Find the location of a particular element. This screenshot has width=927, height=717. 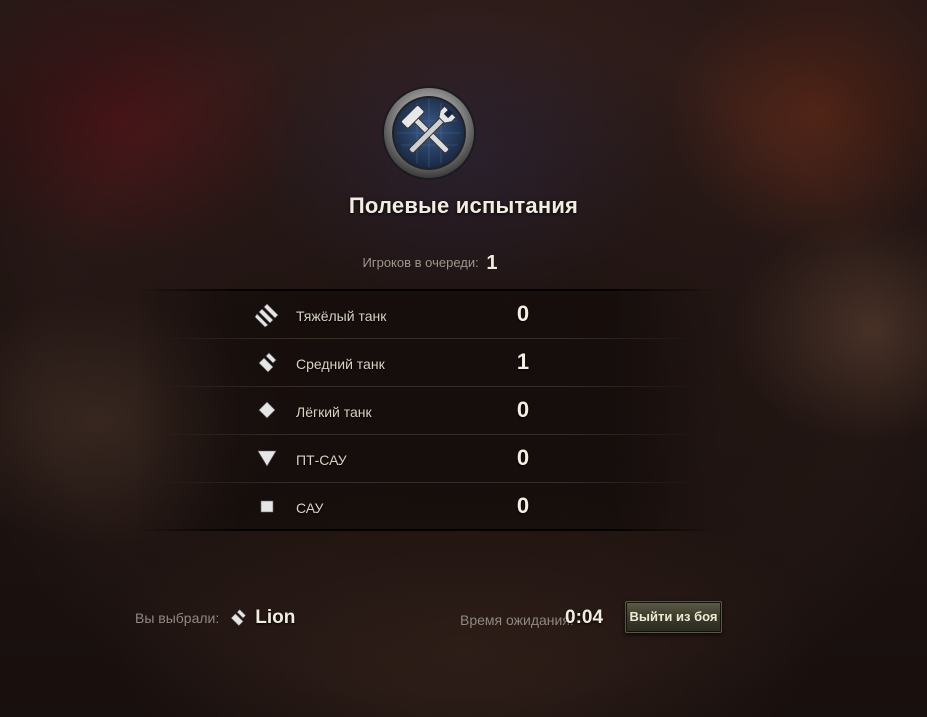

tank-destroyer-icon is located at coordinates (267, 458).